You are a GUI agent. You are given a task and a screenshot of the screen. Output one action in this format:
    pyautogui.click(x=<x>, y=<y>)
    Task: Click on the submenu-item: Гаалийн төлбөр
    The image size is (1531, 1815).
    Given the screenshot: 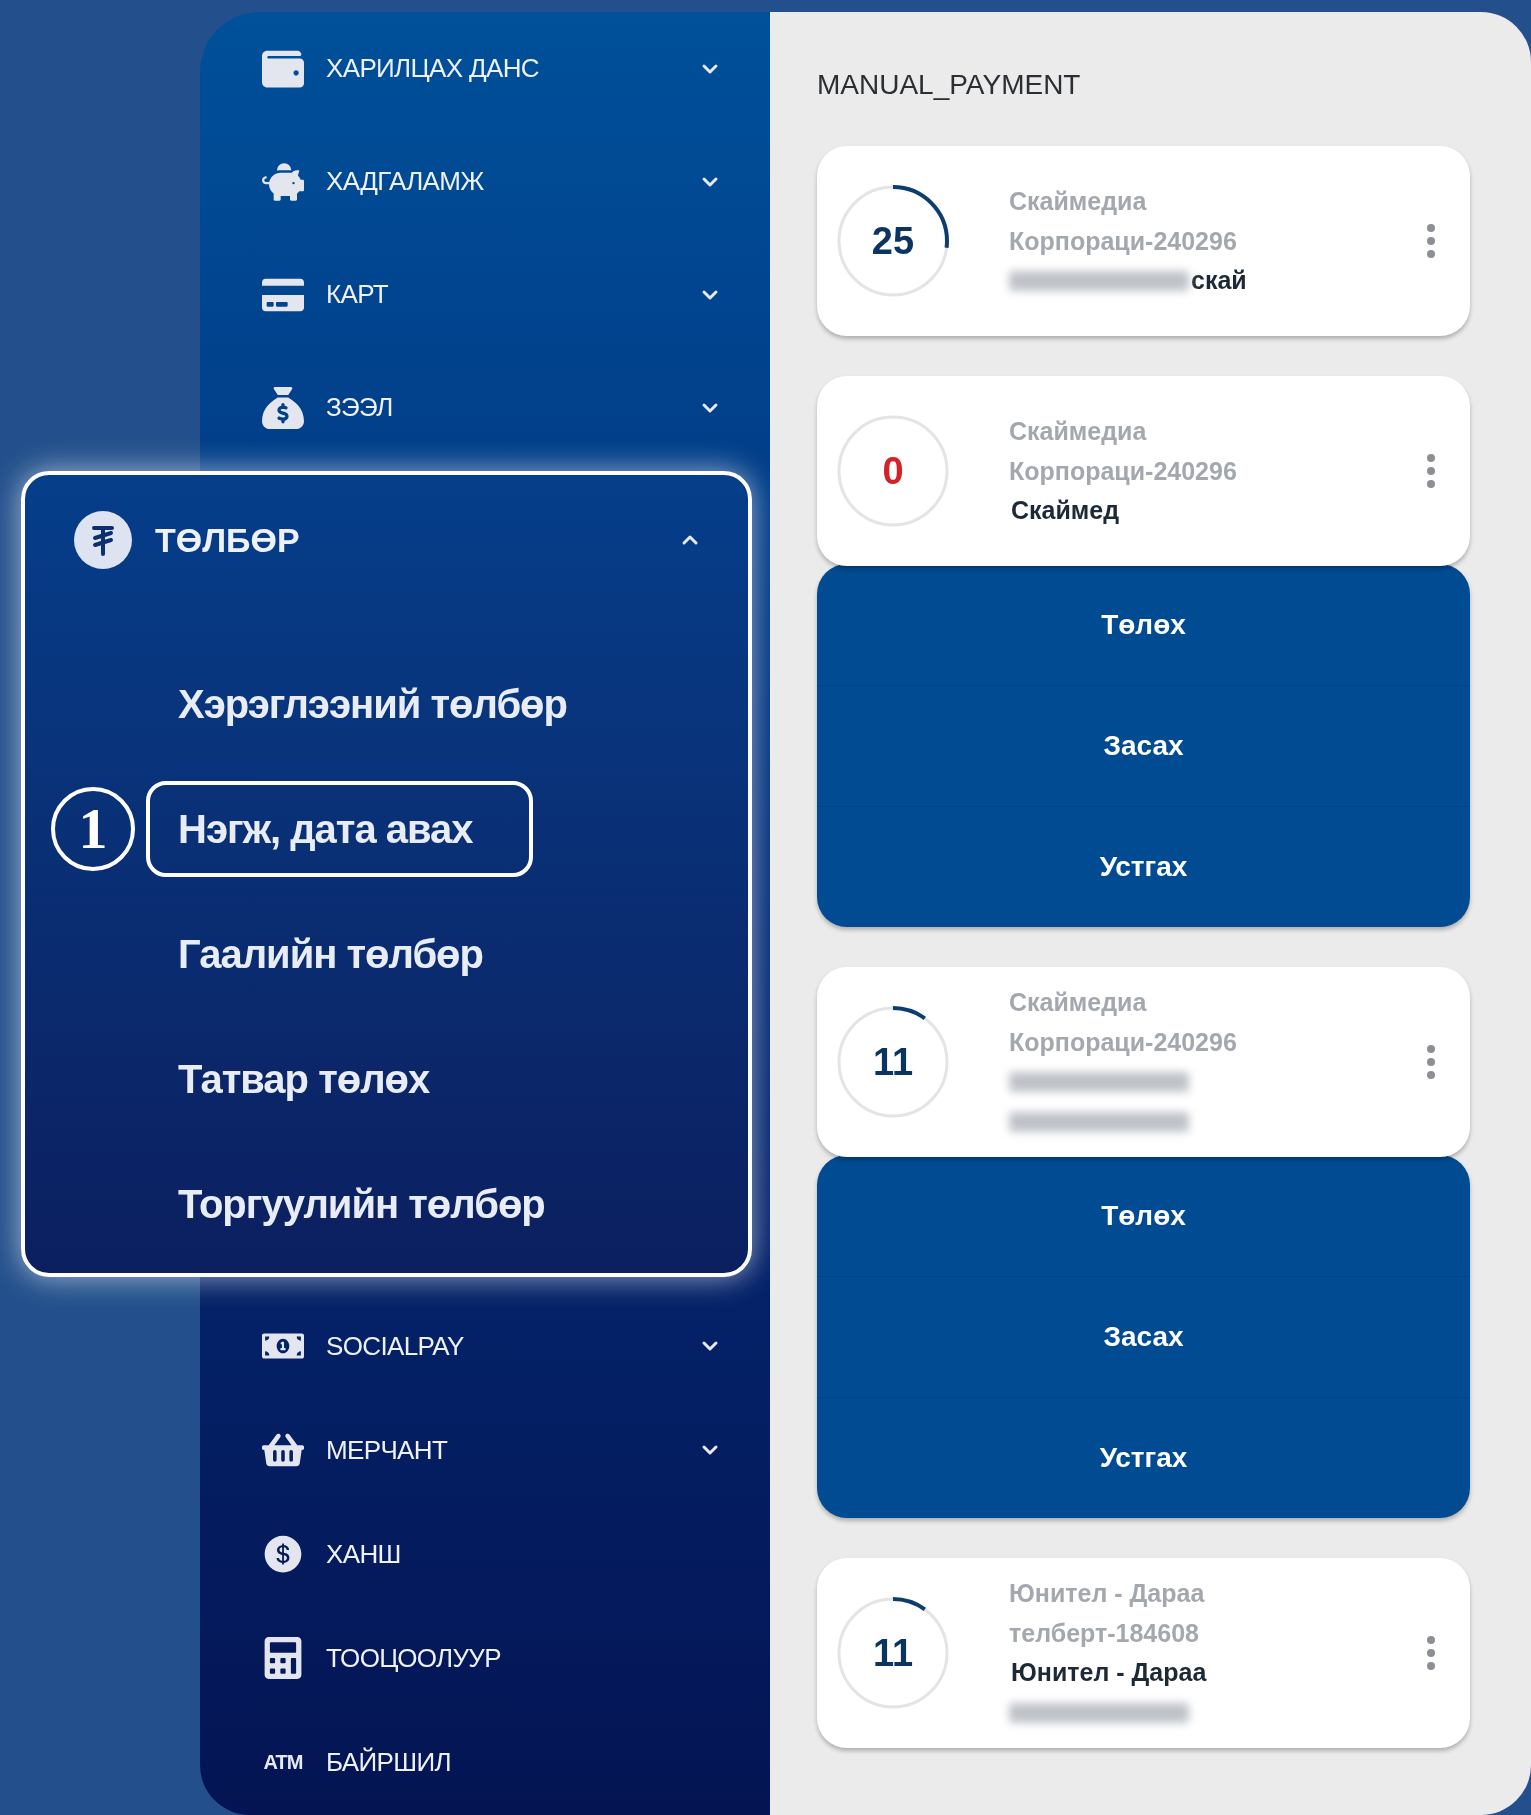 What is the action you would take?
    pyautogui.click(x=330, y=953)
    